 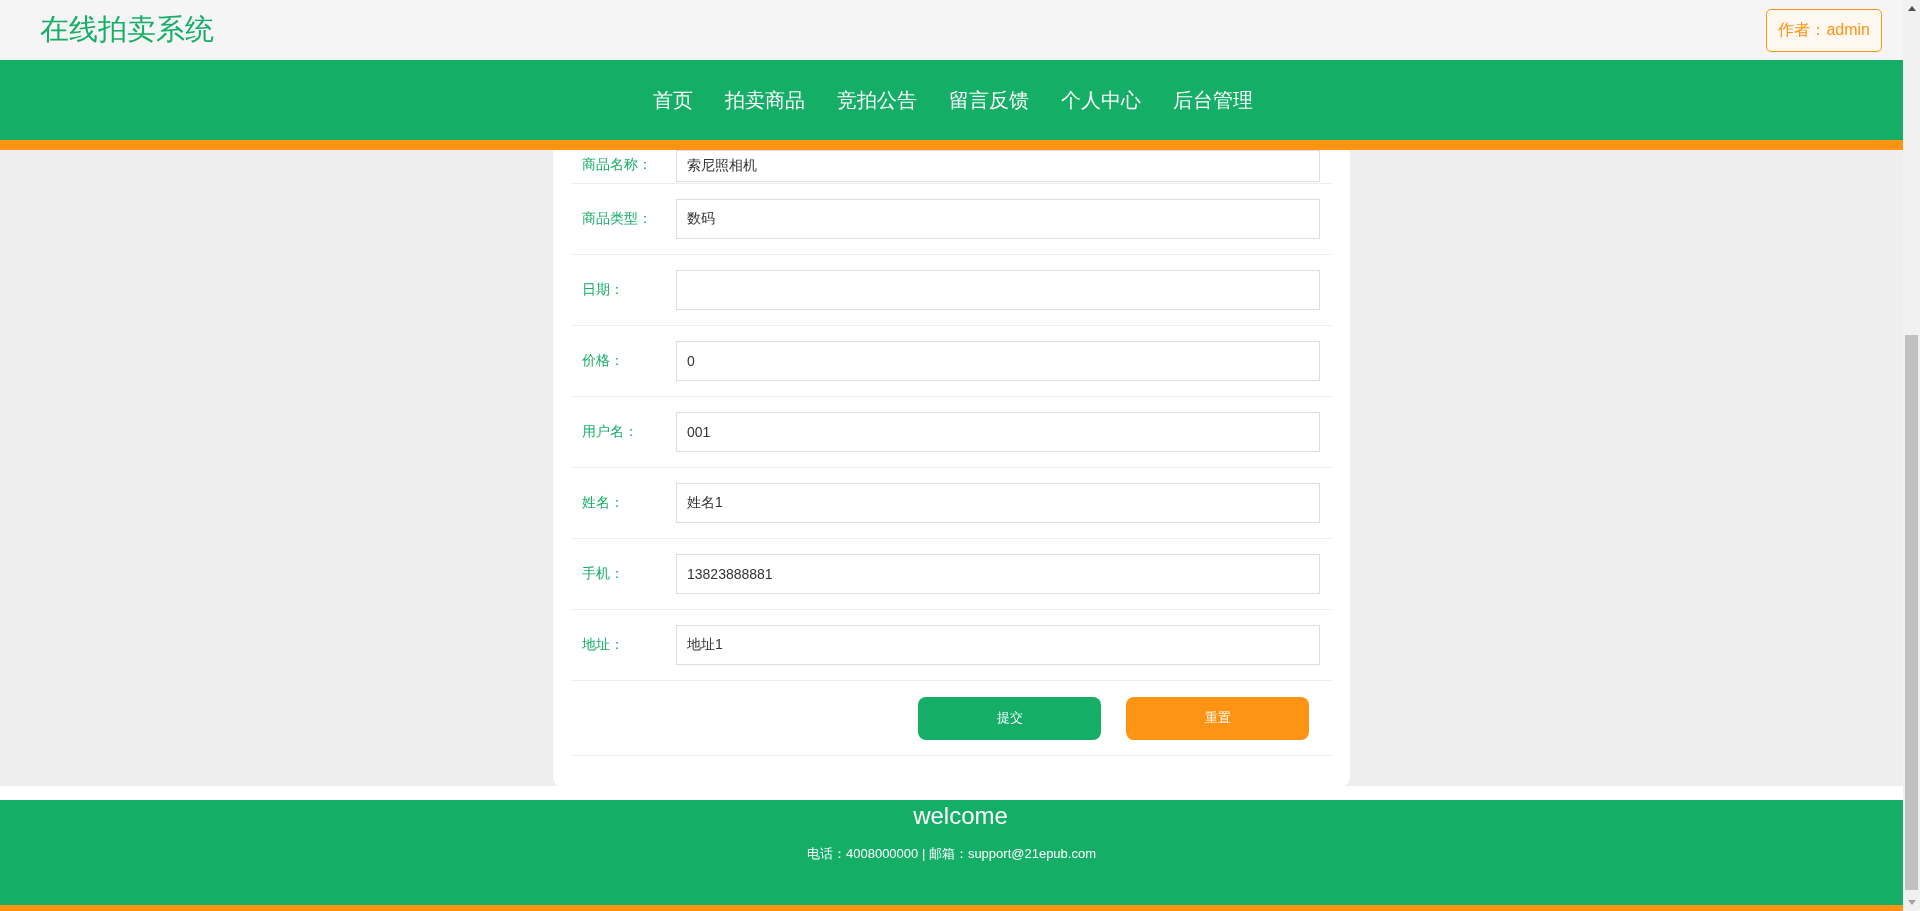 I want to click on site-title: 在线拍卖系统, so click(x=127, y=29).